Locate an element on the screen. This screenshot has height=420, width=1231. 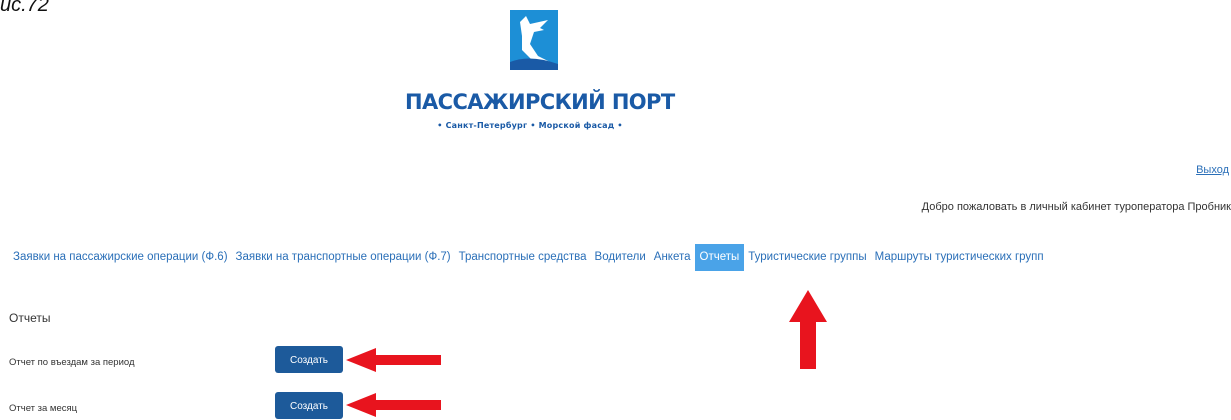
report-label-monthly: Отчет за месяц is located at coordinates (43, 408).